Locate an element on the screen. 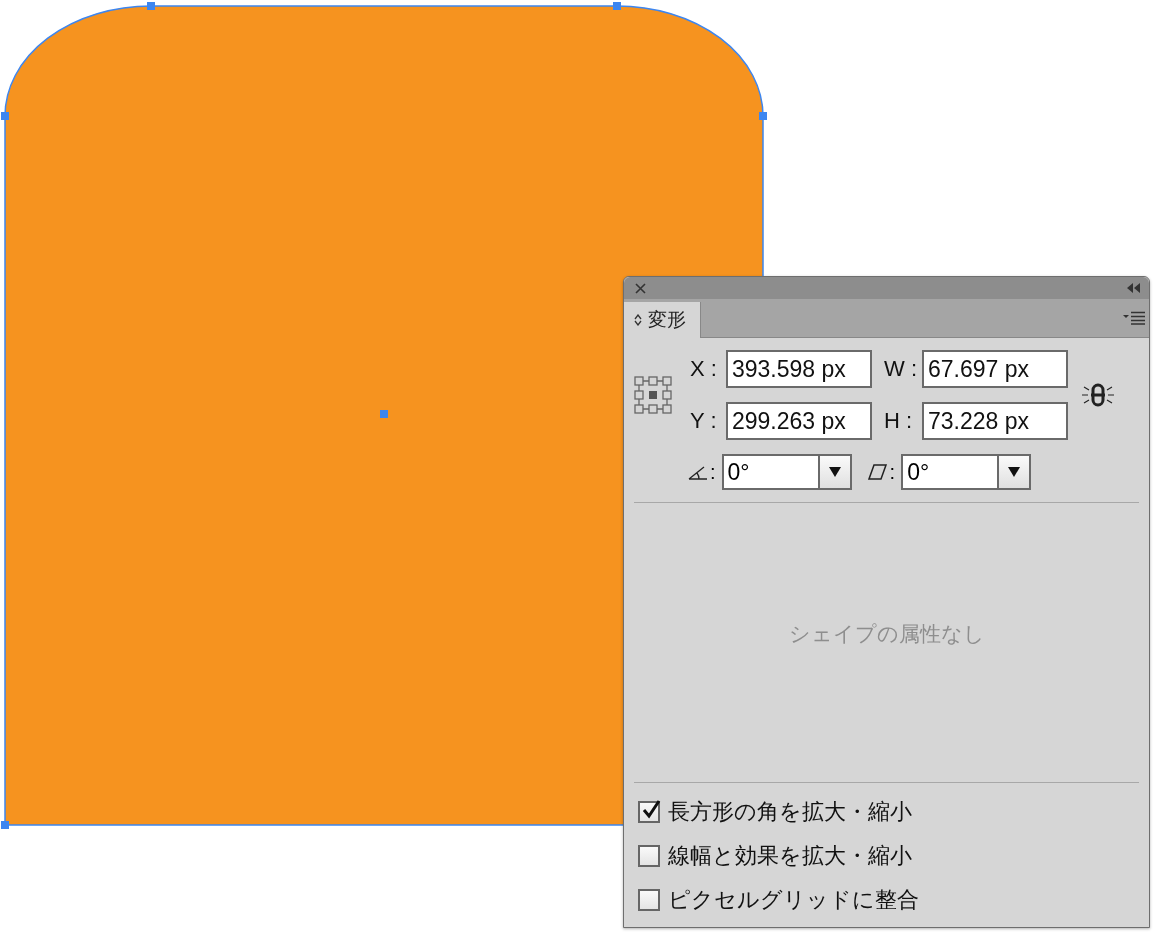 Image resolution: width=1160 pixels, height=938 pixels. field-label: X : is located at coordinates (703, 369).